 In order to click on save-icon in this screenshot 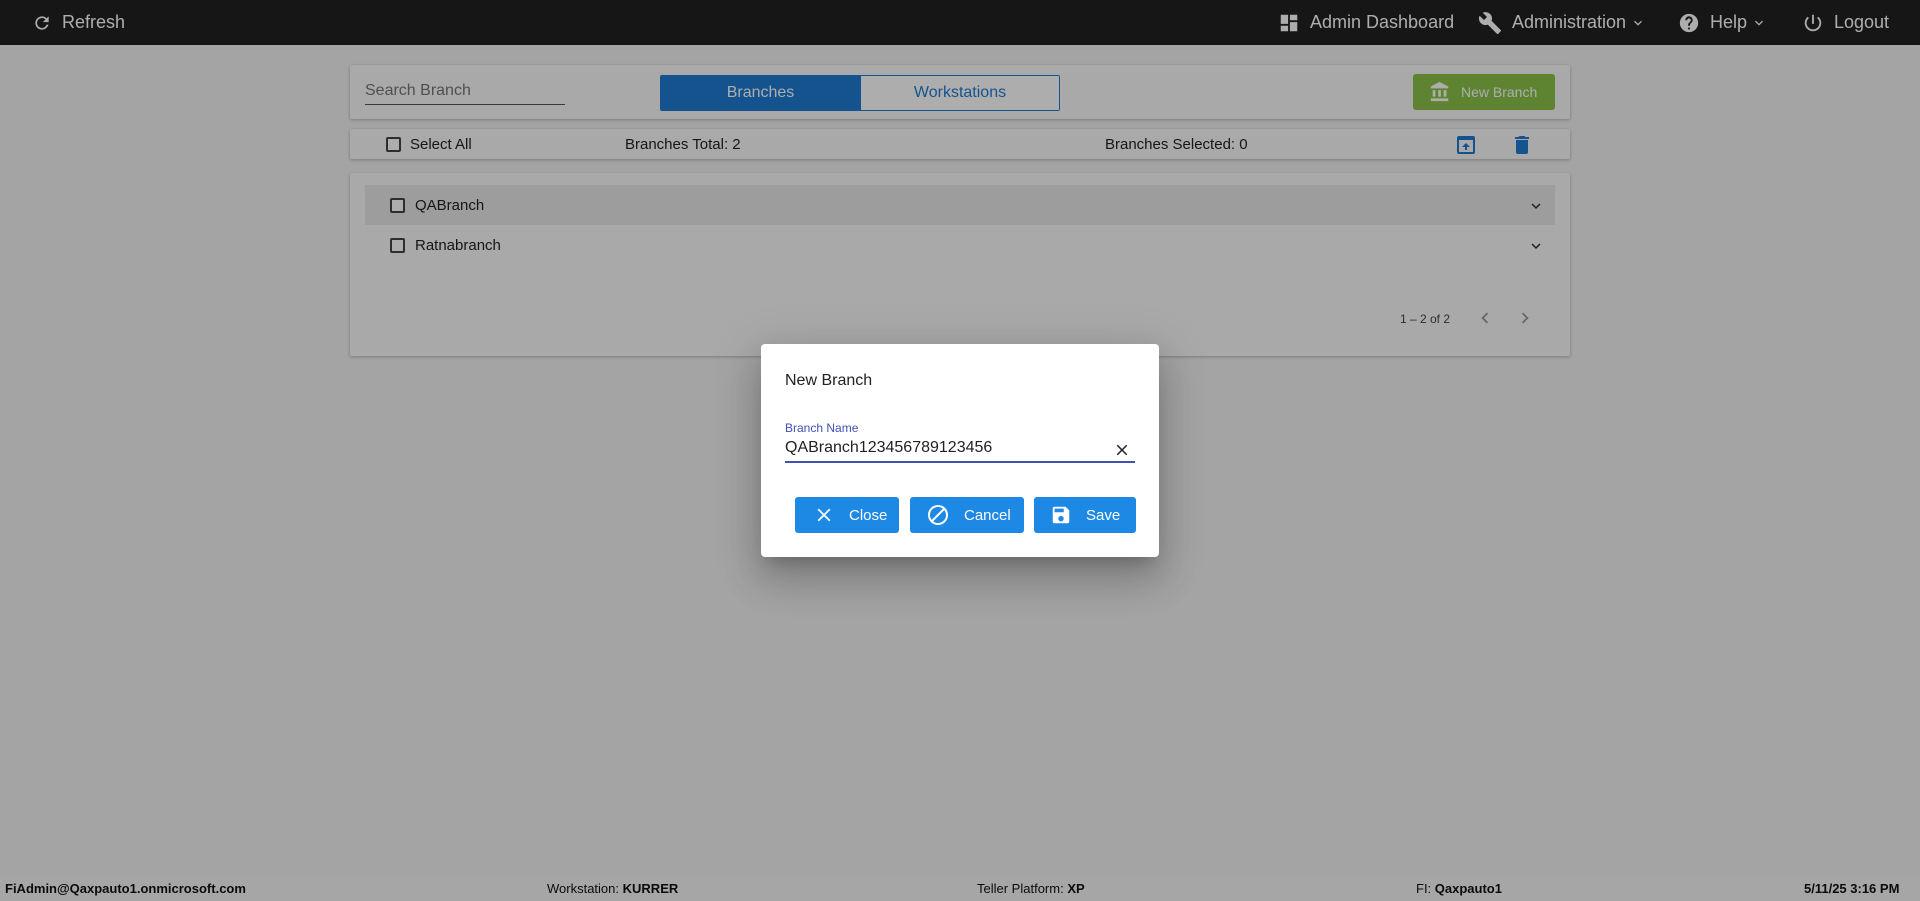, I will do `click(1061, 515)`.